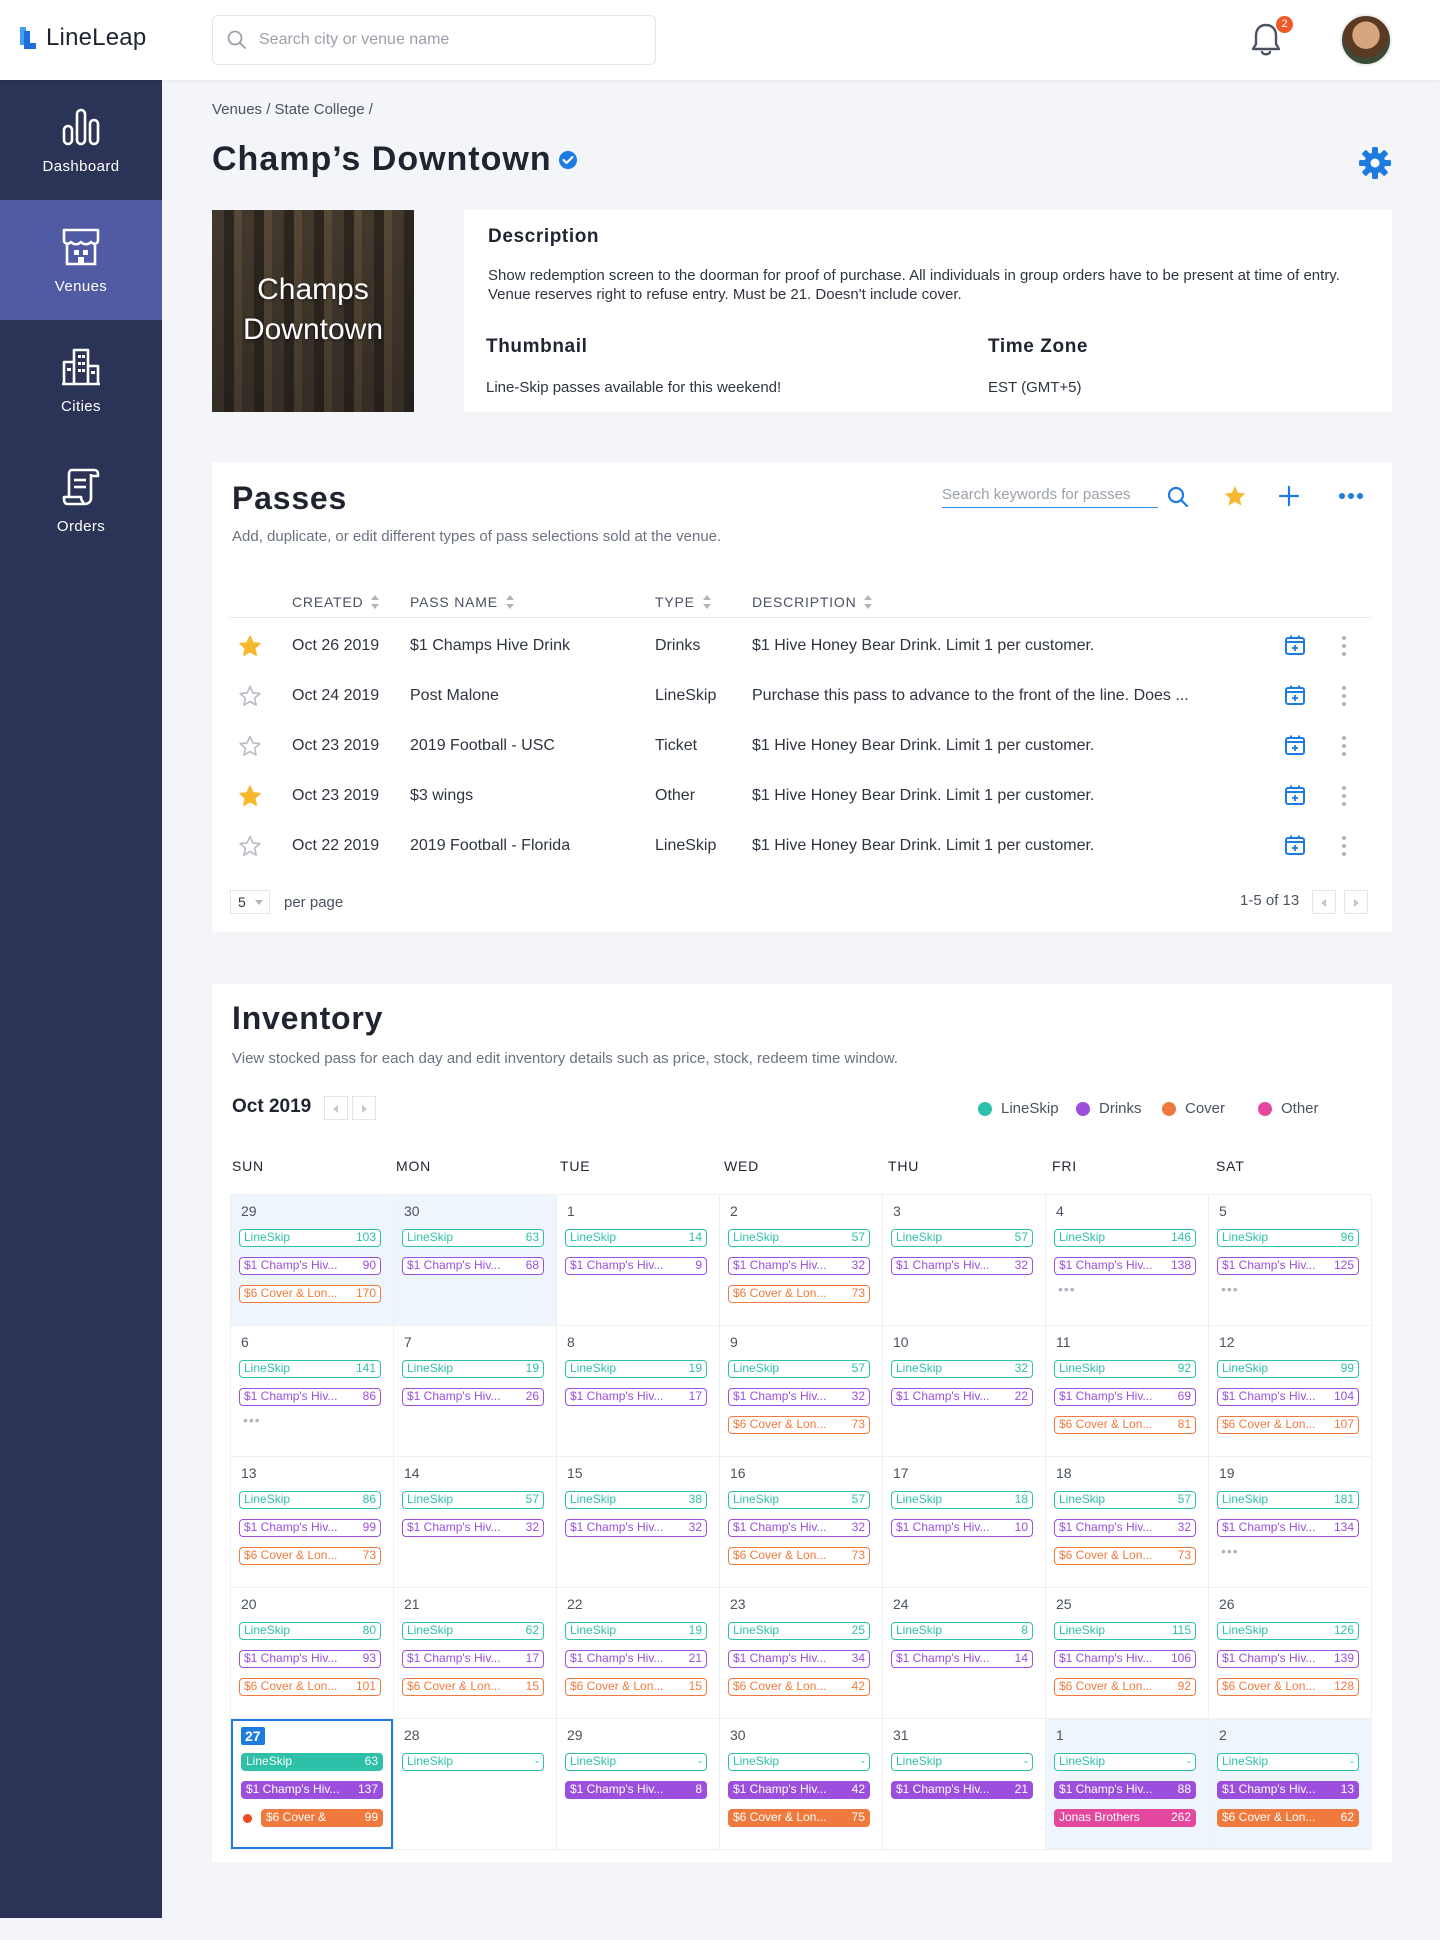 Image resolution: width=1440 pixels, height=1940 pixels. I want to click on calendar-day: 6 LineSkip 141 $1 Champ's Hiv... 86 •••, so click(312, 1391).